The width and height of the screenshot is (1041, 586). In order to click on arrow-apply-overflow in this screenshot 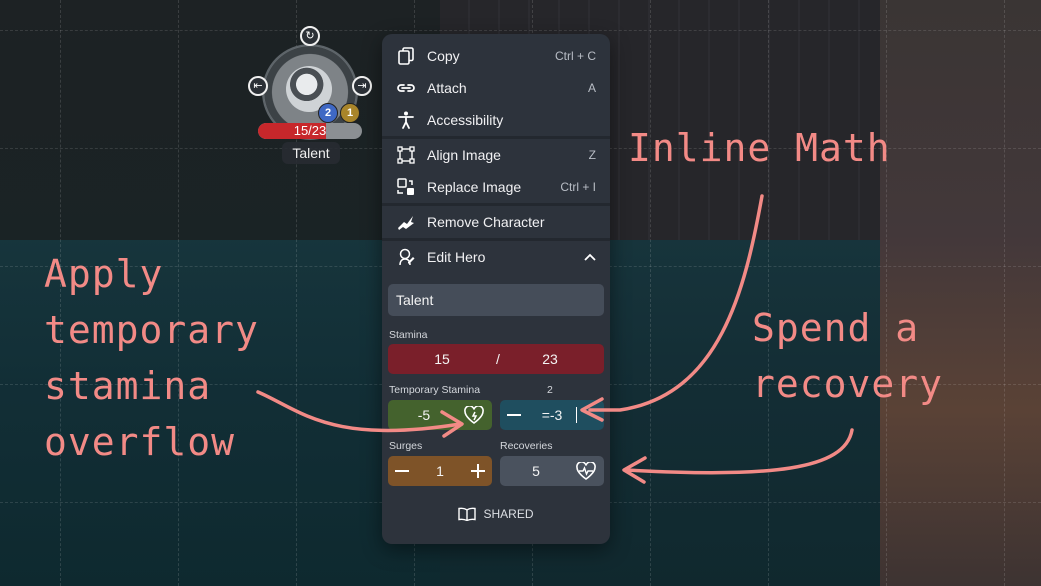, I will do `click(359, 411)`.